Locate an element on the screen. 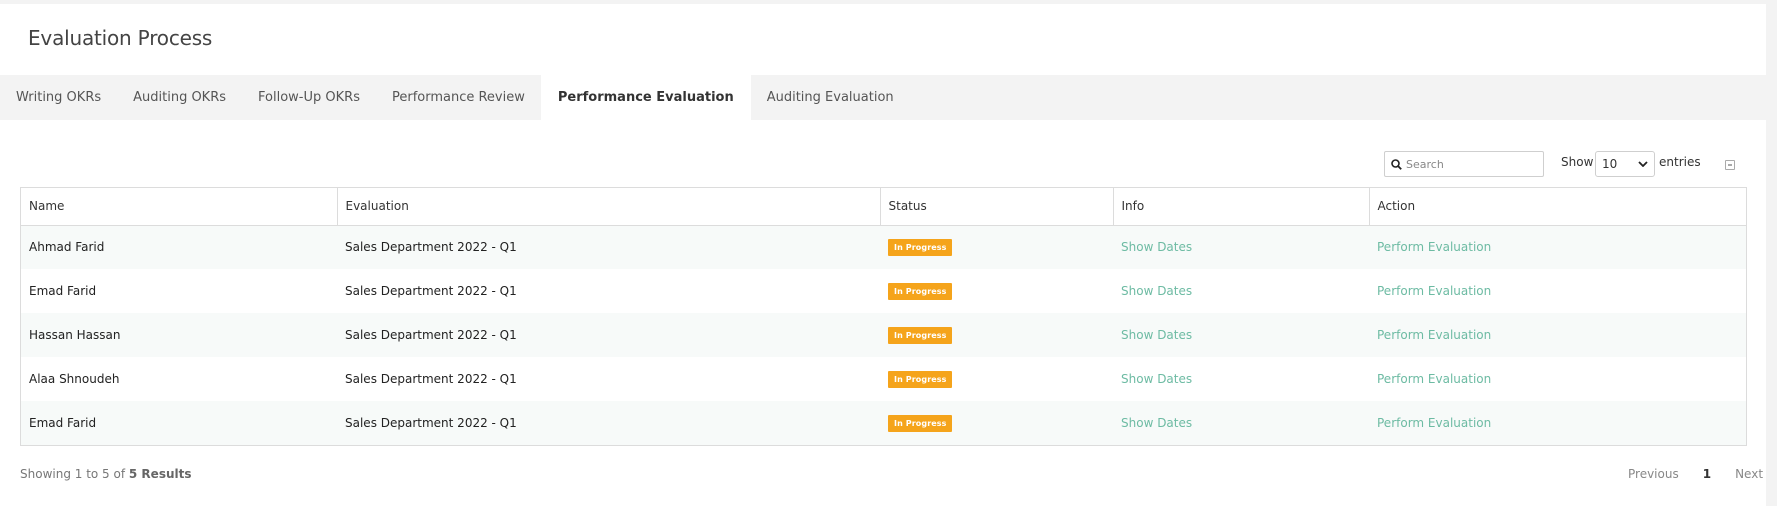 Image resolution: width=1777 pixels, height=506 pixels. export-icon is located at coordinates (1730, 165).